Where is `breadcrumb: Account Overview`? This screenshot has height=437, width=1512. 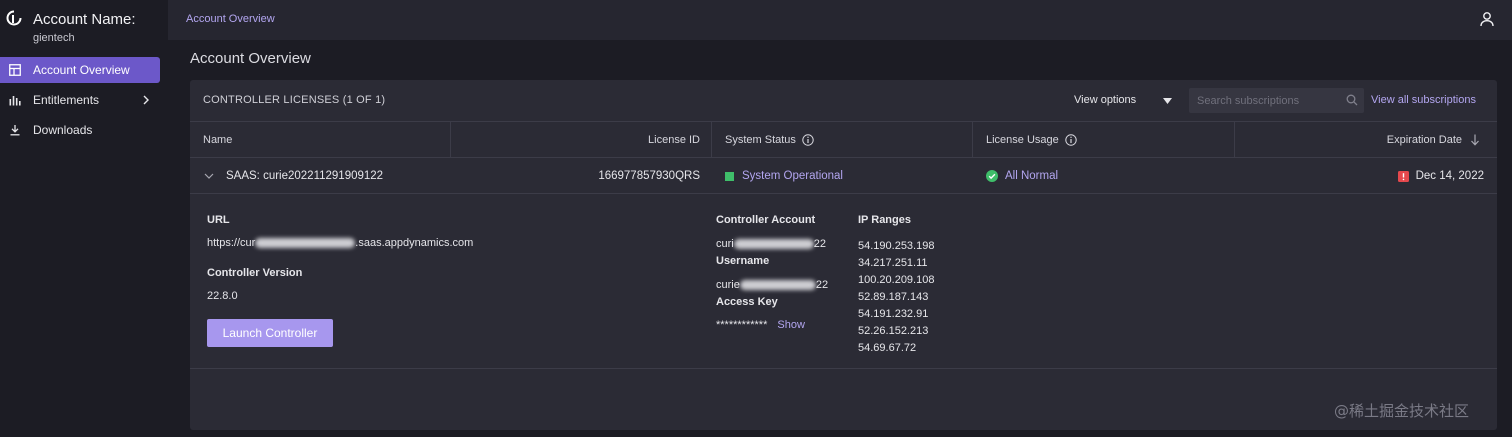 breadcrumb: Account Overview is located at coordinates (230, 19).